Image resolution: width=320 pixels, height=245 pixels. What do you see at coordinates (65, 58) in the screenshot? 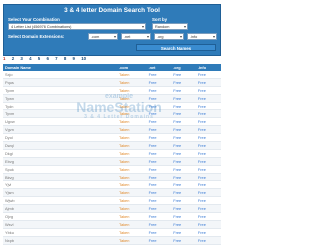
I see `page-link: 8` at bounding box center [65, 58].